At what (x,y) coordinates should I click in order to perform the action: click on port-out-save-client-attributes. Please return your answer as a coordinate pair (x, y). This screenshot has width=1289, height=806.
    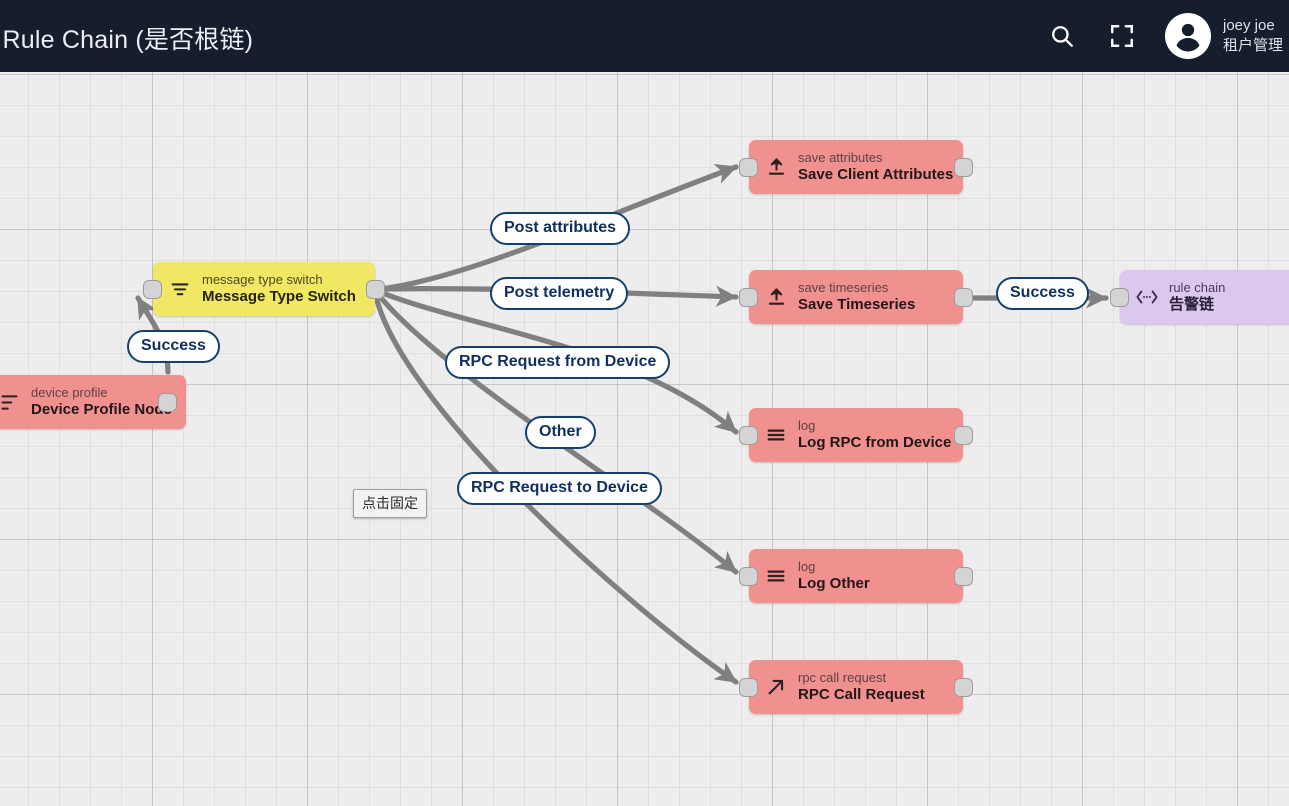
    Looking at the image, I should click on (963, 167).